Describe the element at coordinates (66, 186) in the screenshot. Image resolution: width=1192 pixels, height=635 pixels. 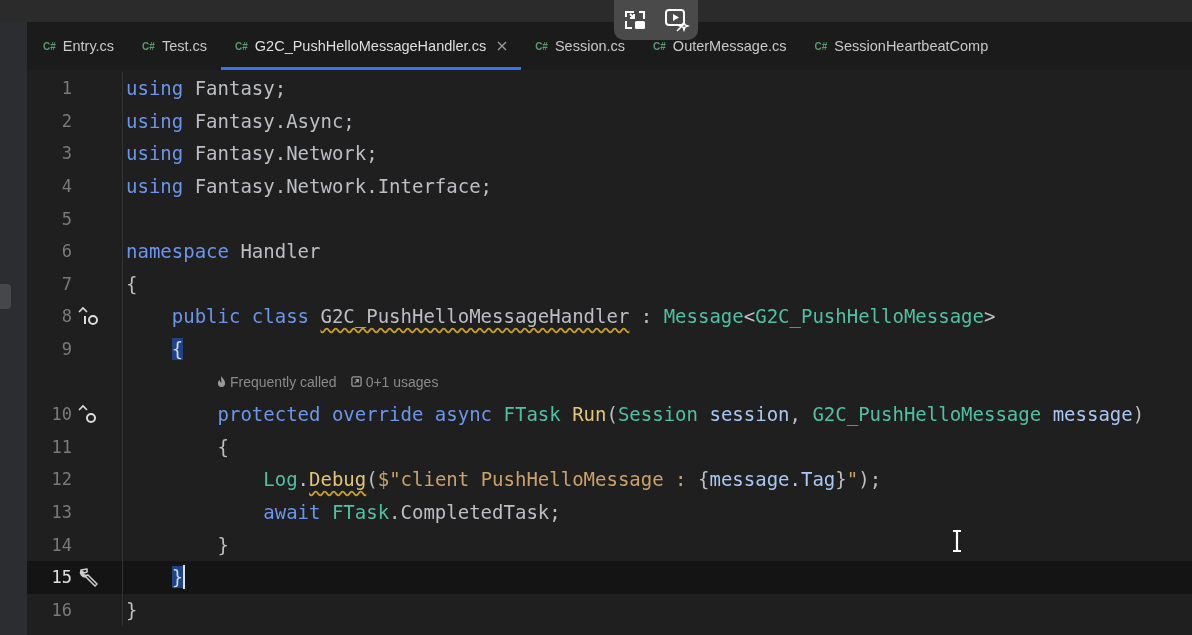
I see `line-number: 4` at that location.